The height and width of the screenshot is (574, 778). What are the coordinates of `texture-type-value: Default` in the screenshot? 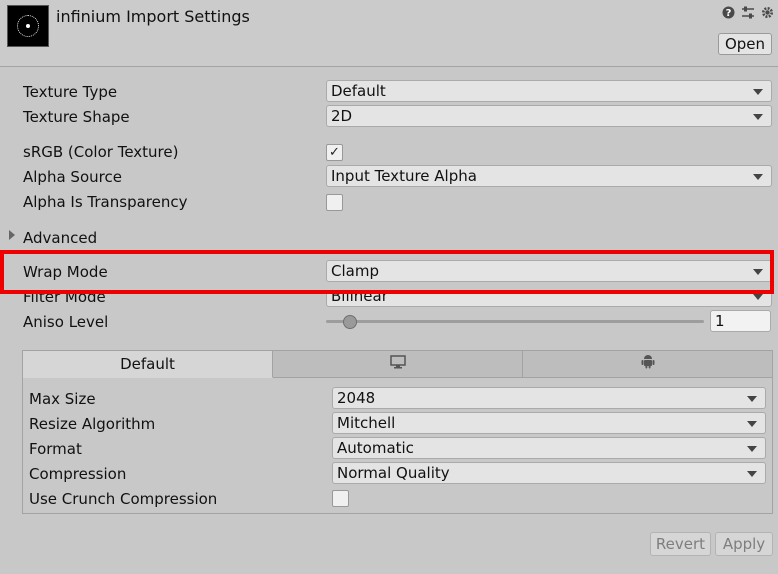 It's located at (358, 91).